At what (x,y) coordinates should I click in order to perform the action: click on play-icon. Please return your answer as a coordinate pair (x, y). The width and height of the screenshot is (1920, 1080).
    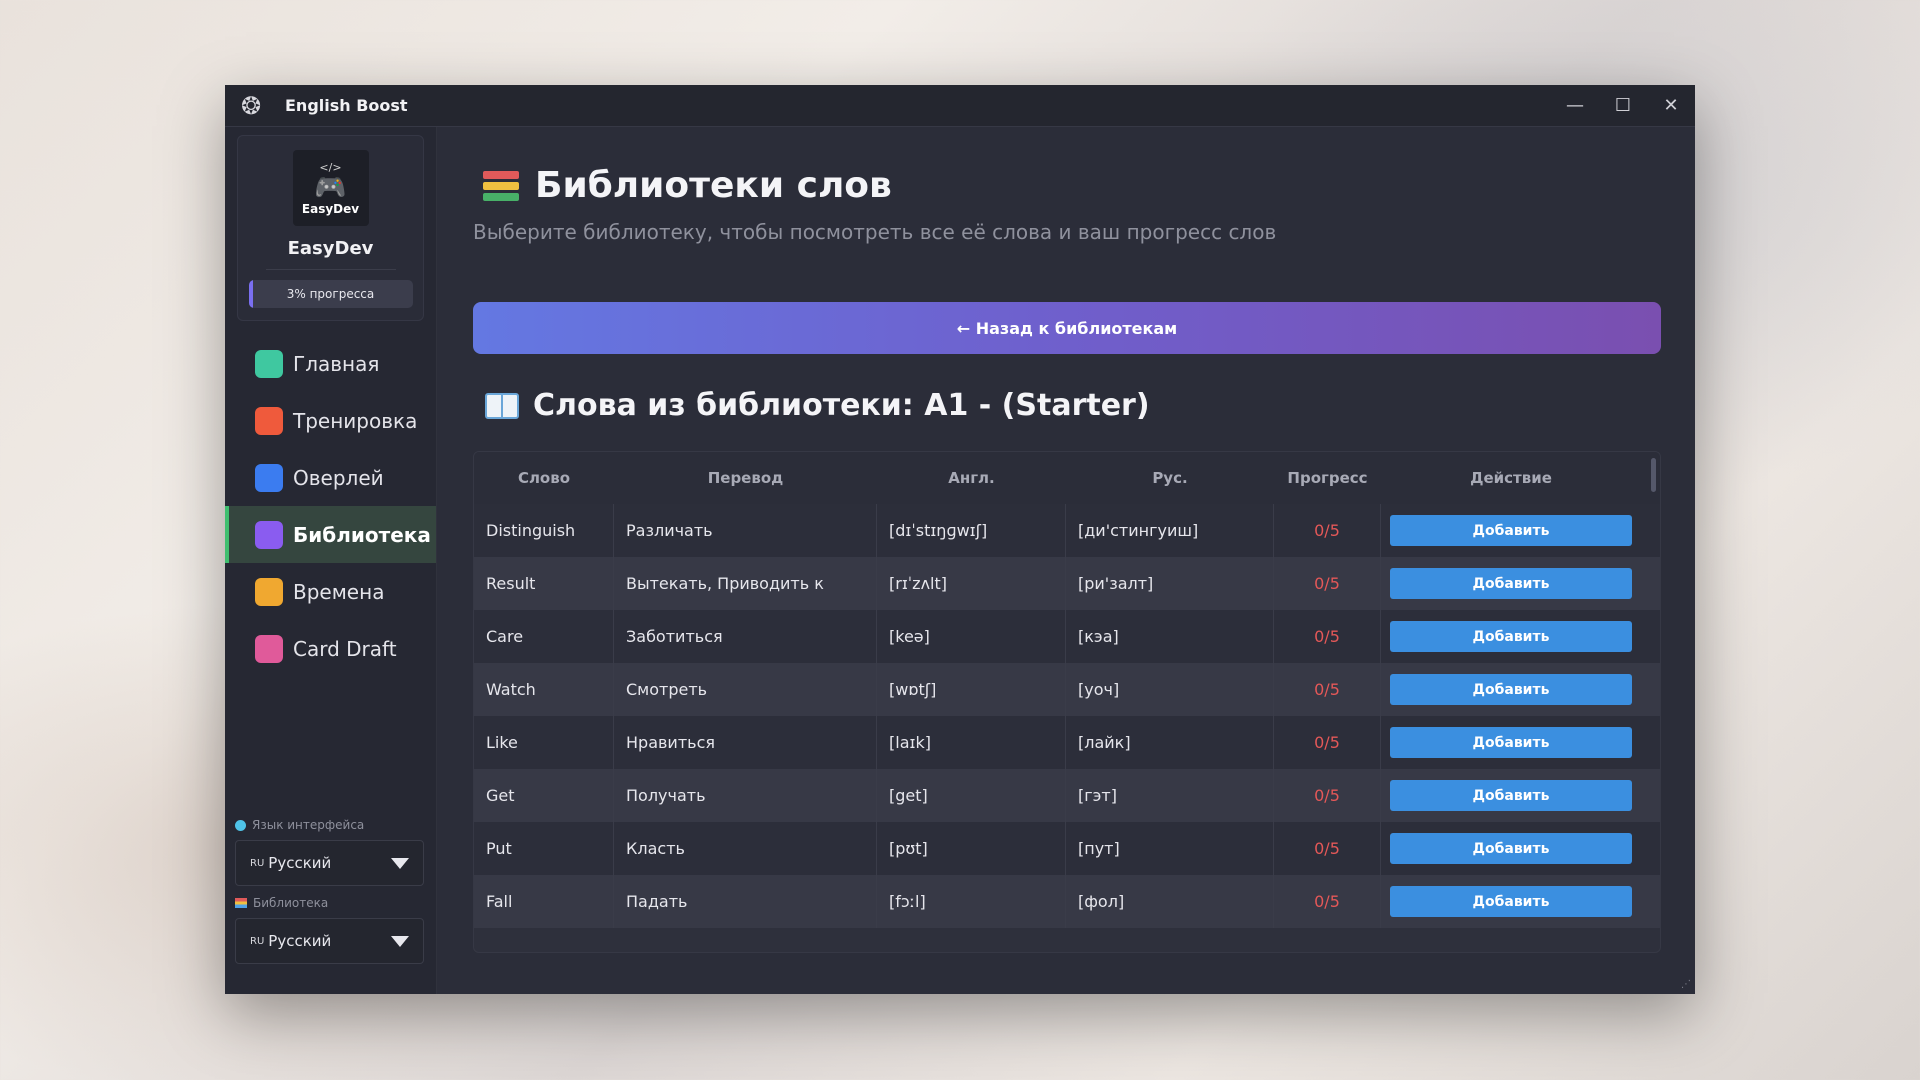
    Looking at the image, I should click on (269, 420).